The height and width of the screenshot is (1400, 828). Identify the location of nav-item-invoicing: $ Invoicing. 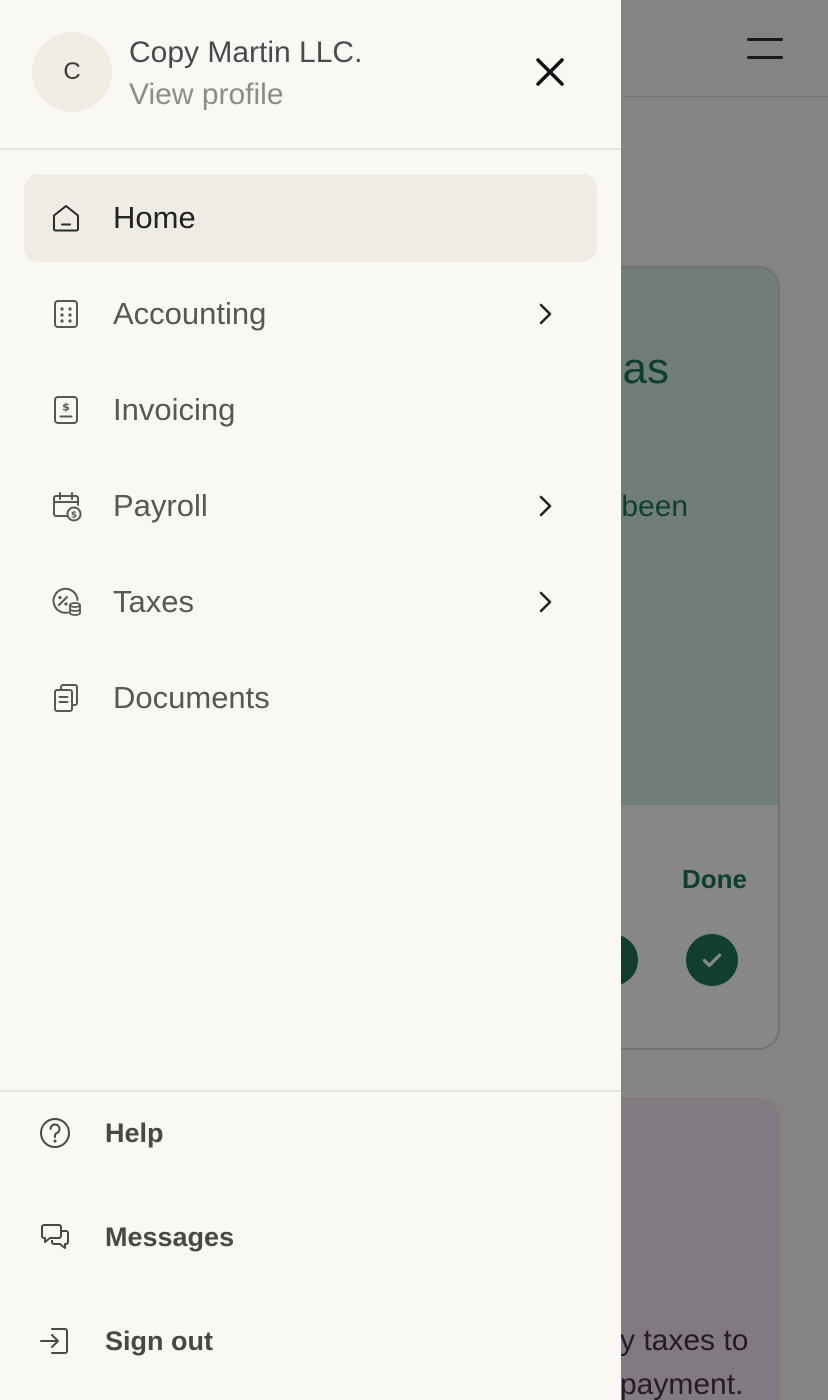
(310, 410).